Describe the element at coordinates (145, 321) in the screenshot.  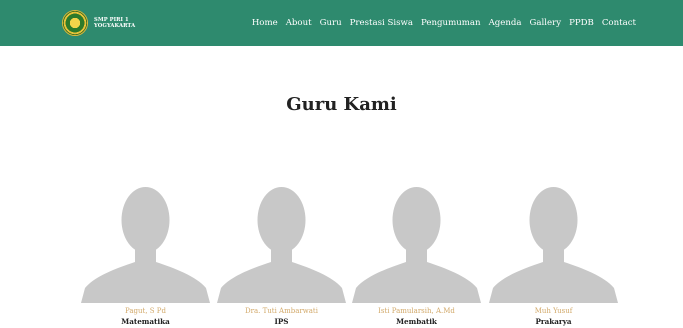
I see `teacher-subject: Matematika` at that location.